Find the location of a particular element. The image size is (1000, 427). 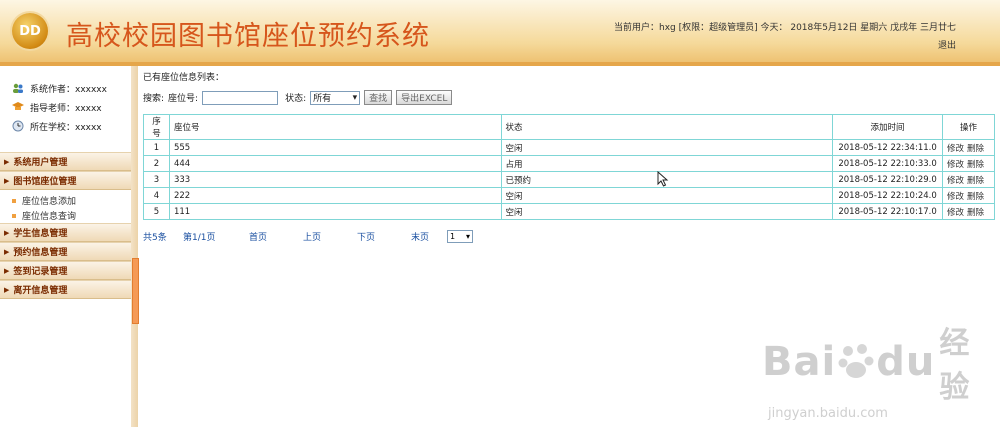

author-info: 系统作者：xxxxxx is located at coordinates (59, 88).